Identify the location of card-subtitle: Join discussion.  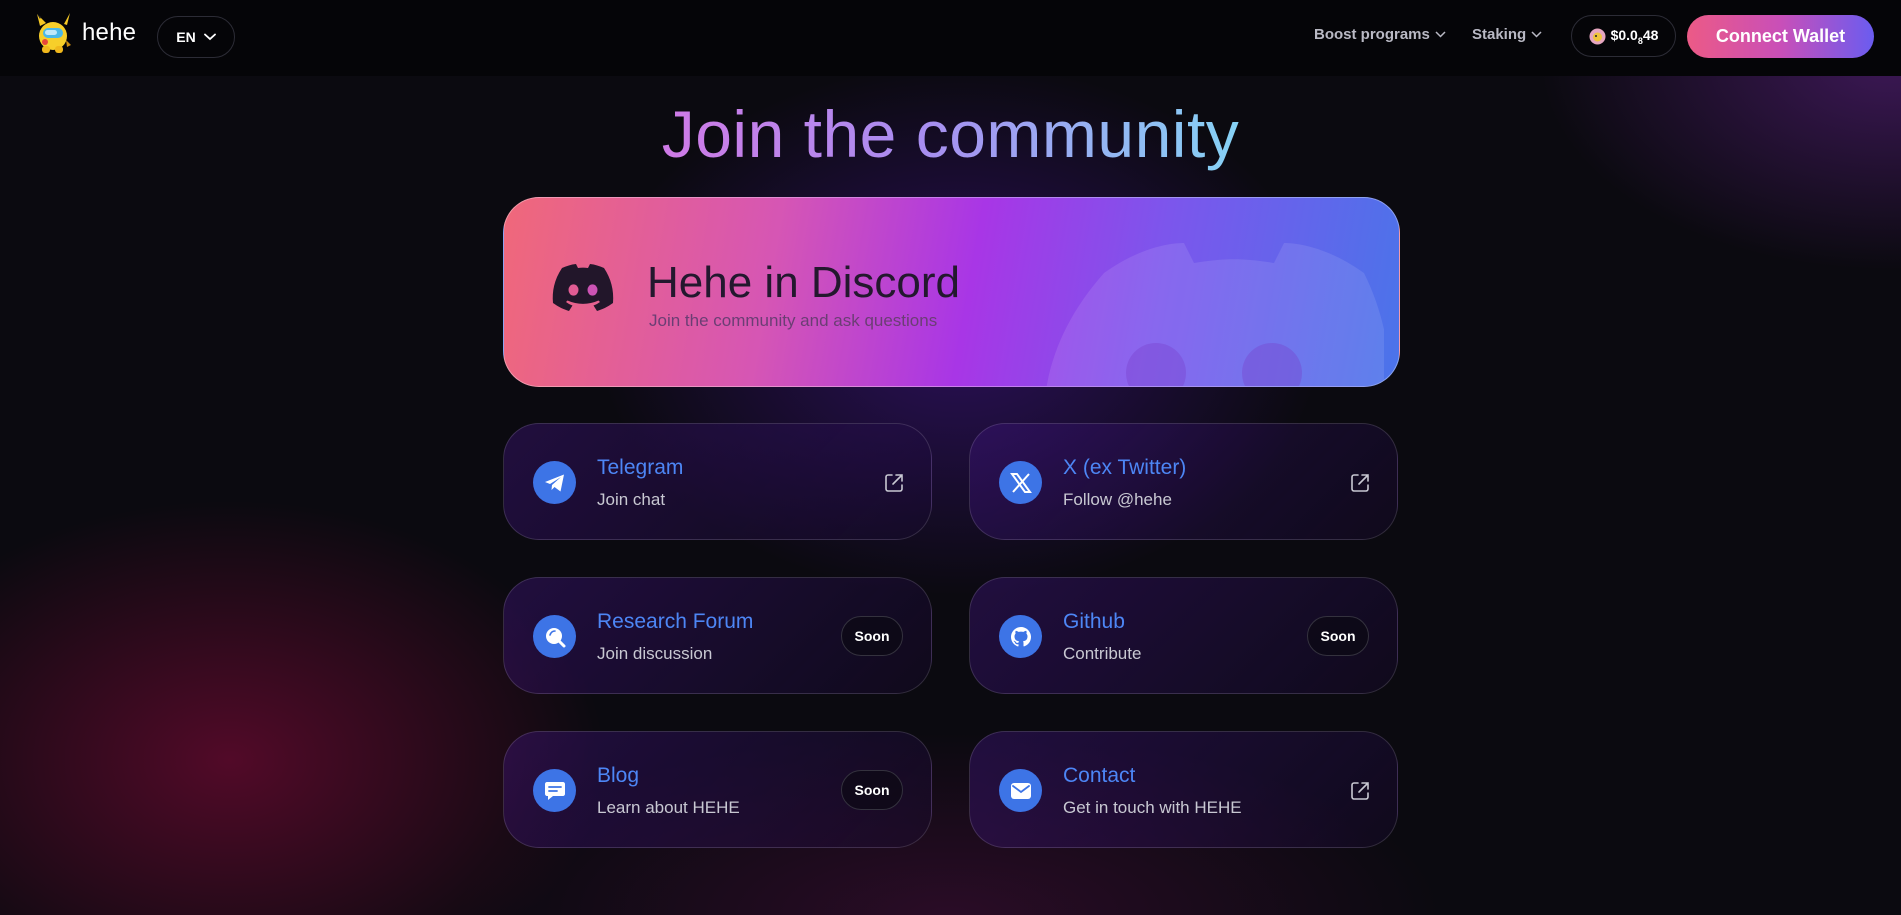
(655, 653).